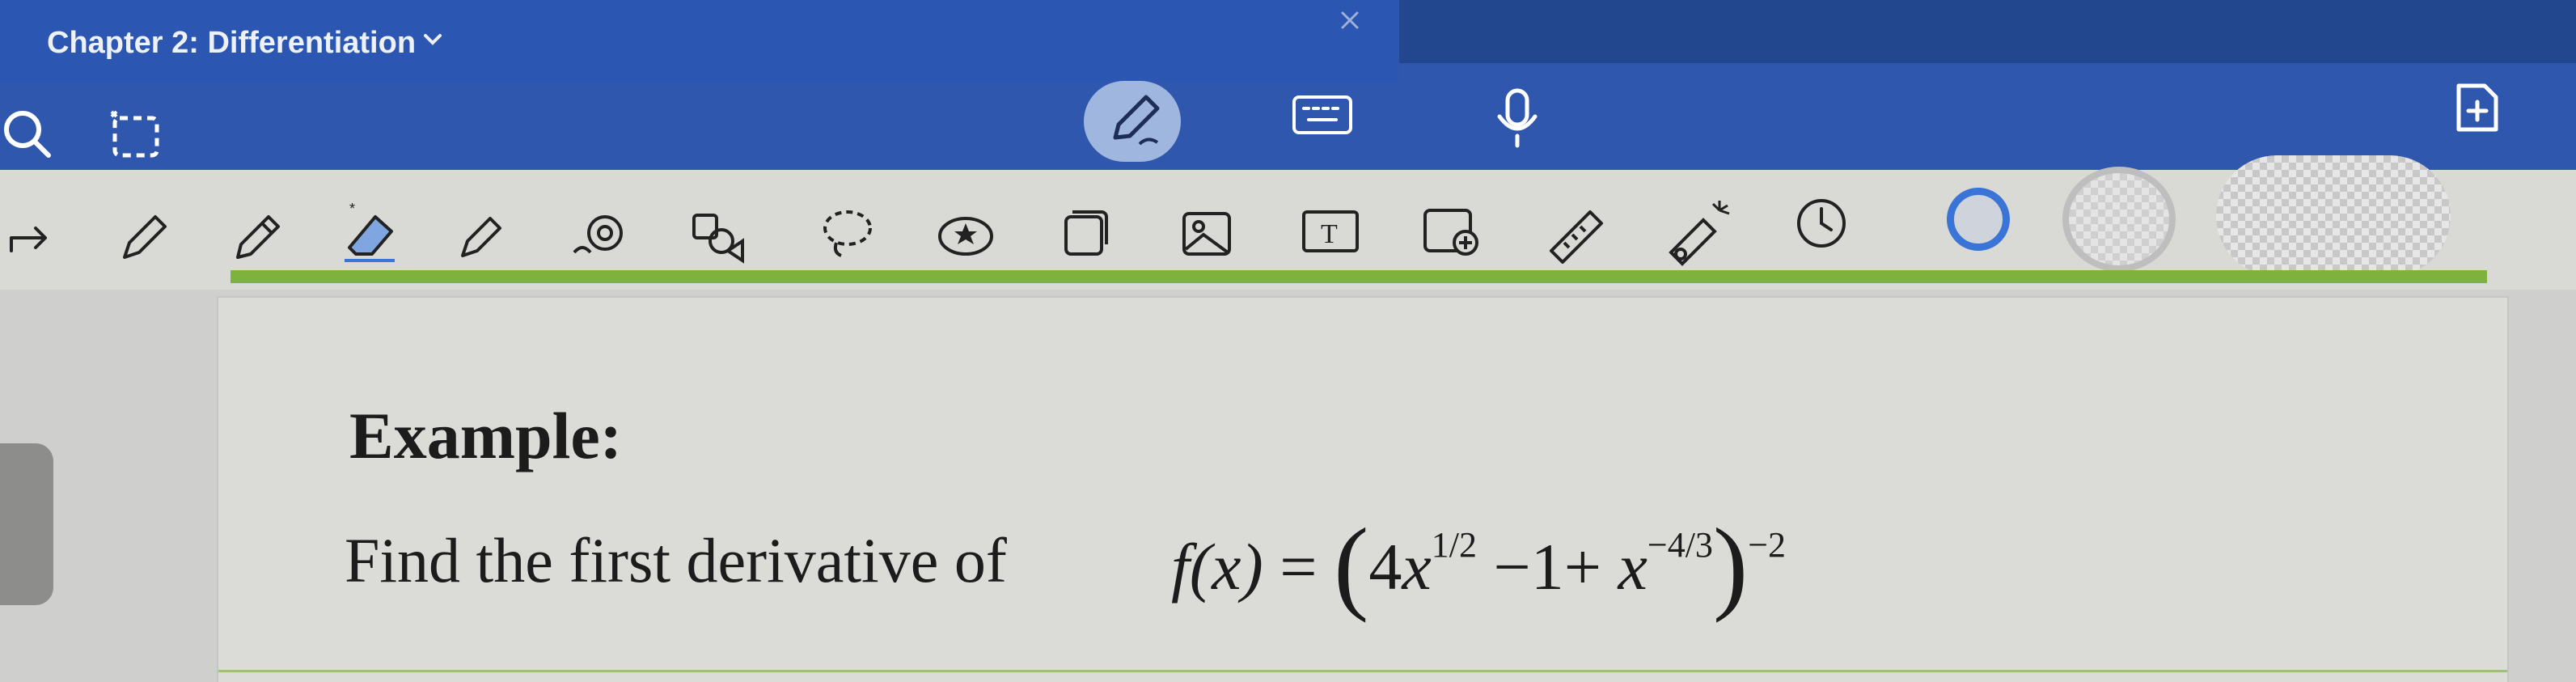 Image resolution: width=2576 pixels, height=682 pixels. What do you see at coordinates (145, 237) in the screenshot?
I see `pen-icon` at bounding box center [145, 237].